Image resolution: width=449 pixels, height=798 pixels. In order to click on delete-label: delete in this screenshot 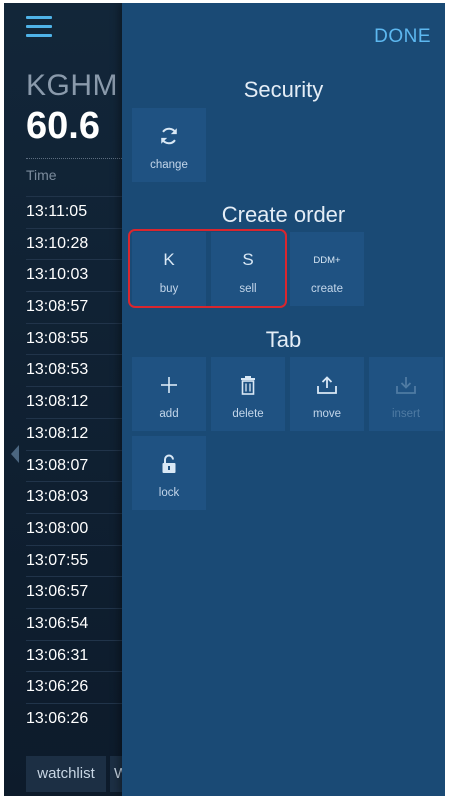, I will do `click(248, 414)`.